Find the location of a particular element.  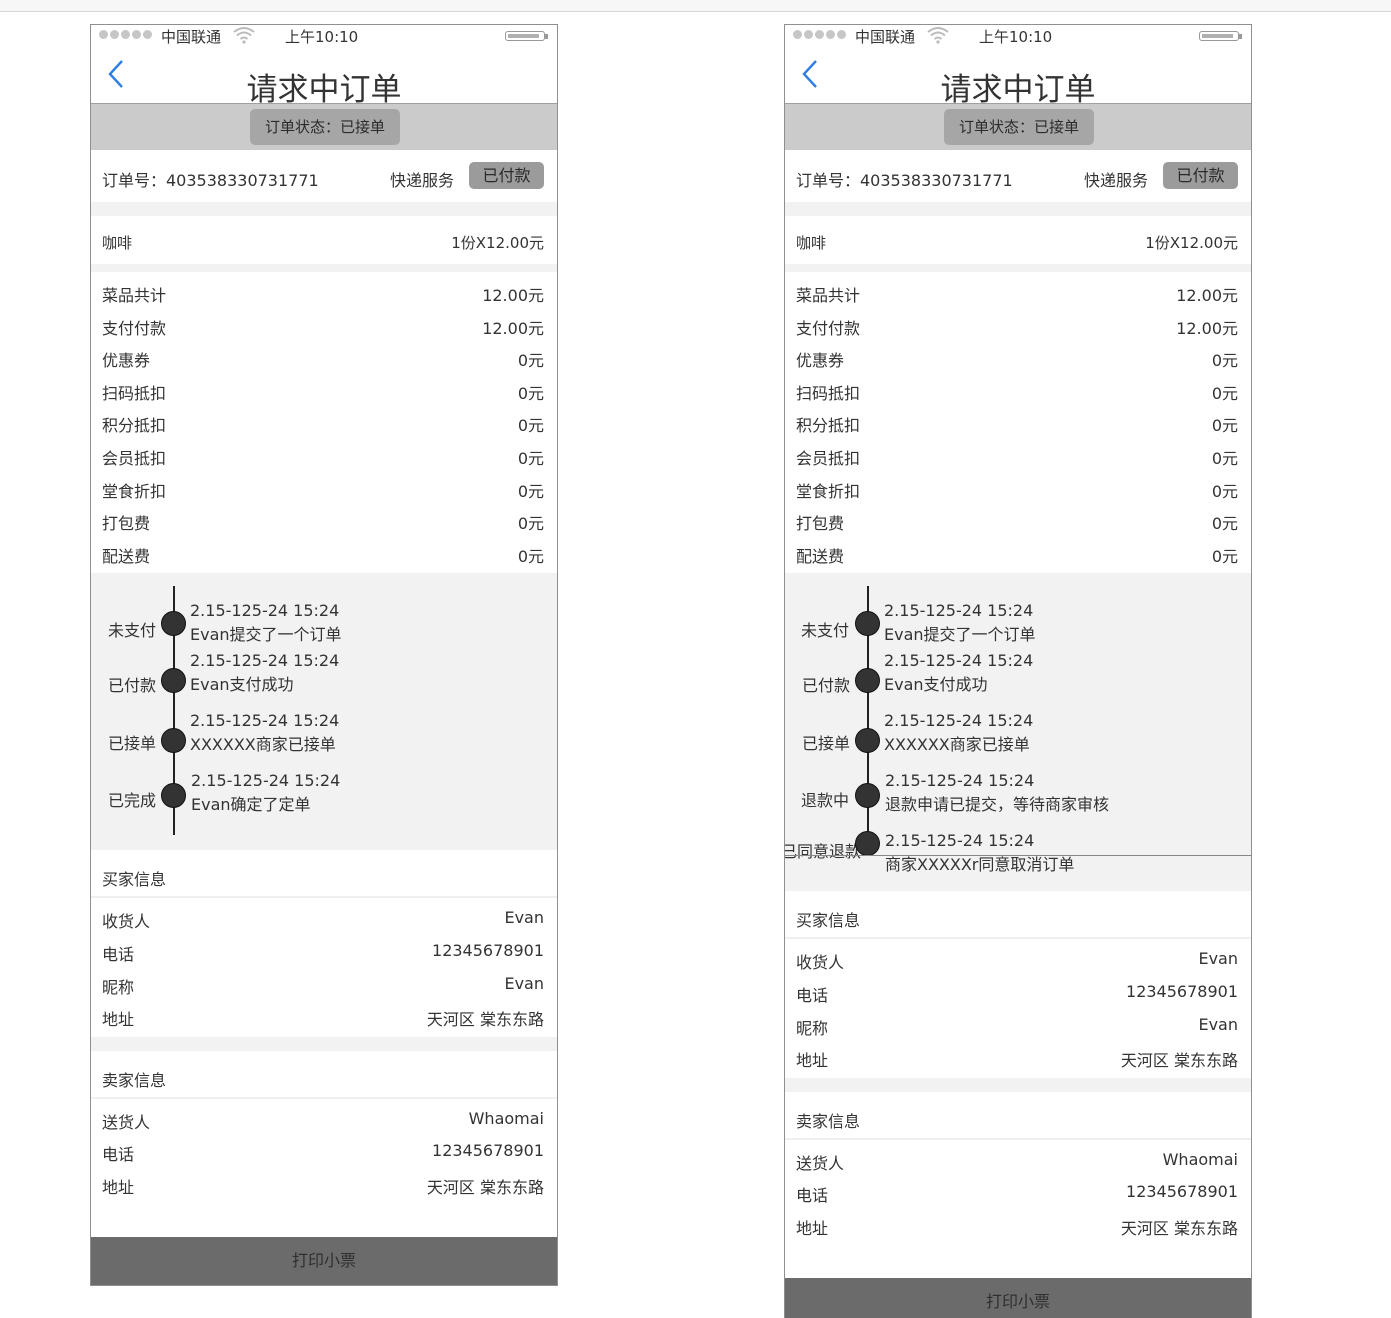

fee-row: 菜品共计 12.00元 is located at coordinates (1018, 293).